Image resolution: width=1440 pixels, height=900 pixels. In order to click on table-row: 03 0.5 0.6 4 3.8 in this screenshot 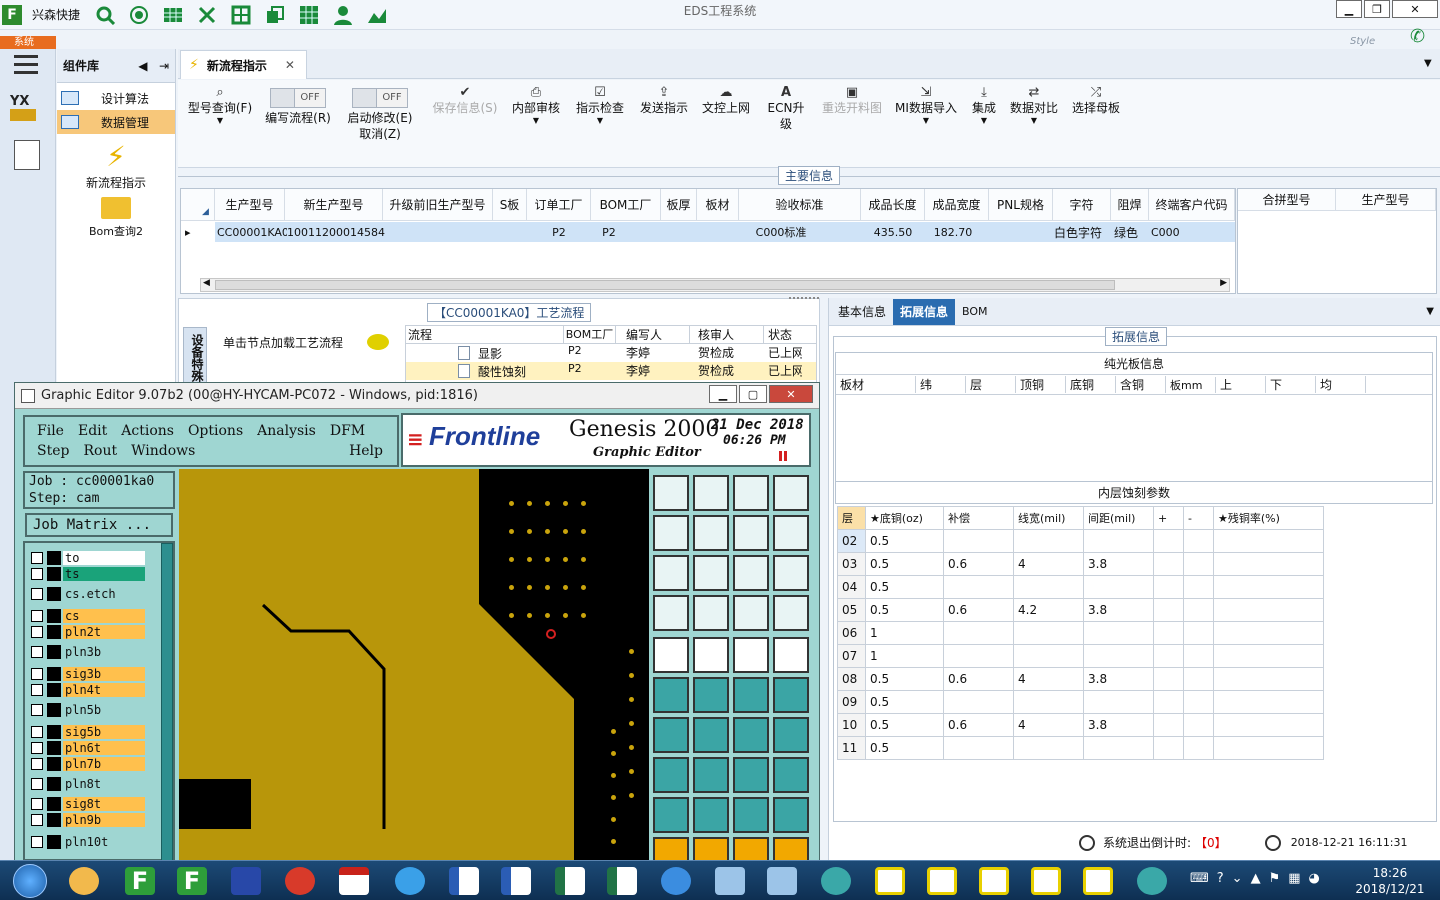, I will do `click(1080, 564)`.